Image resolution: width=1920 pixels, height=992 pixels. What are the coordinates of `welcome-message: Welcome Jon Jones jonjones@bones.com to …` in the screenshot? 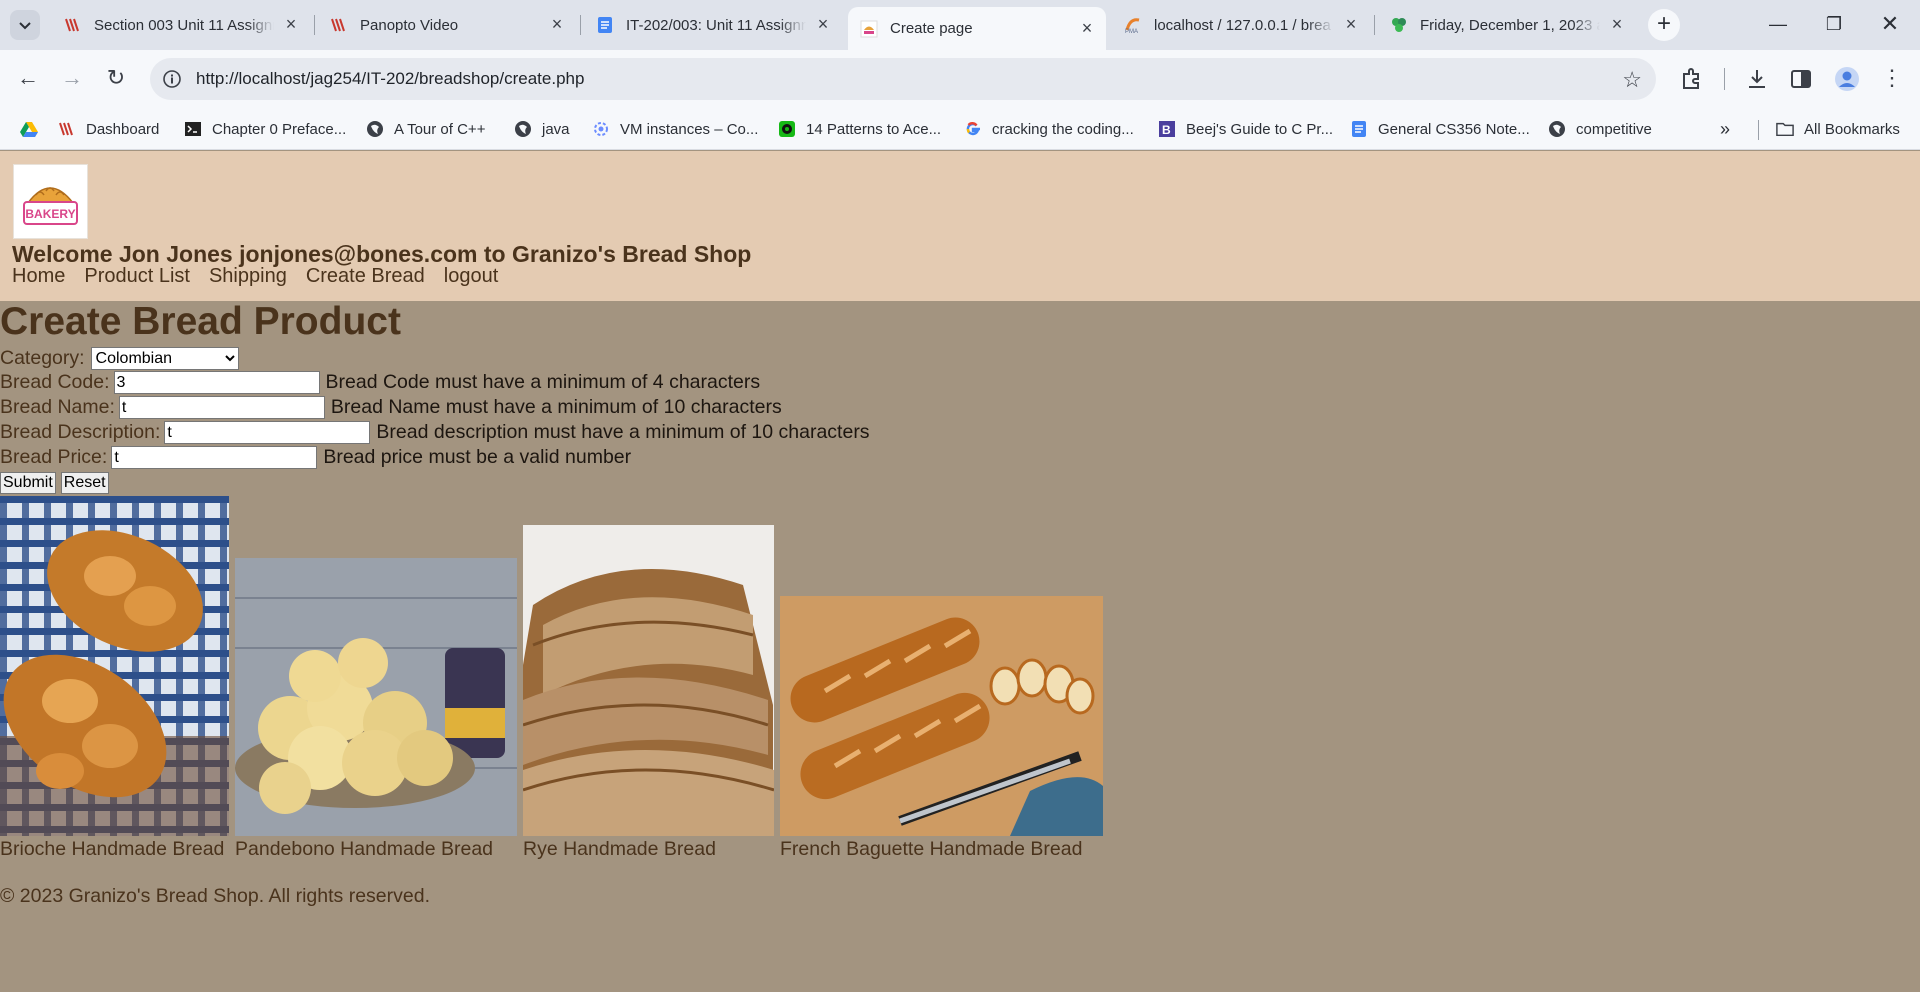 It's located at (382, 254).